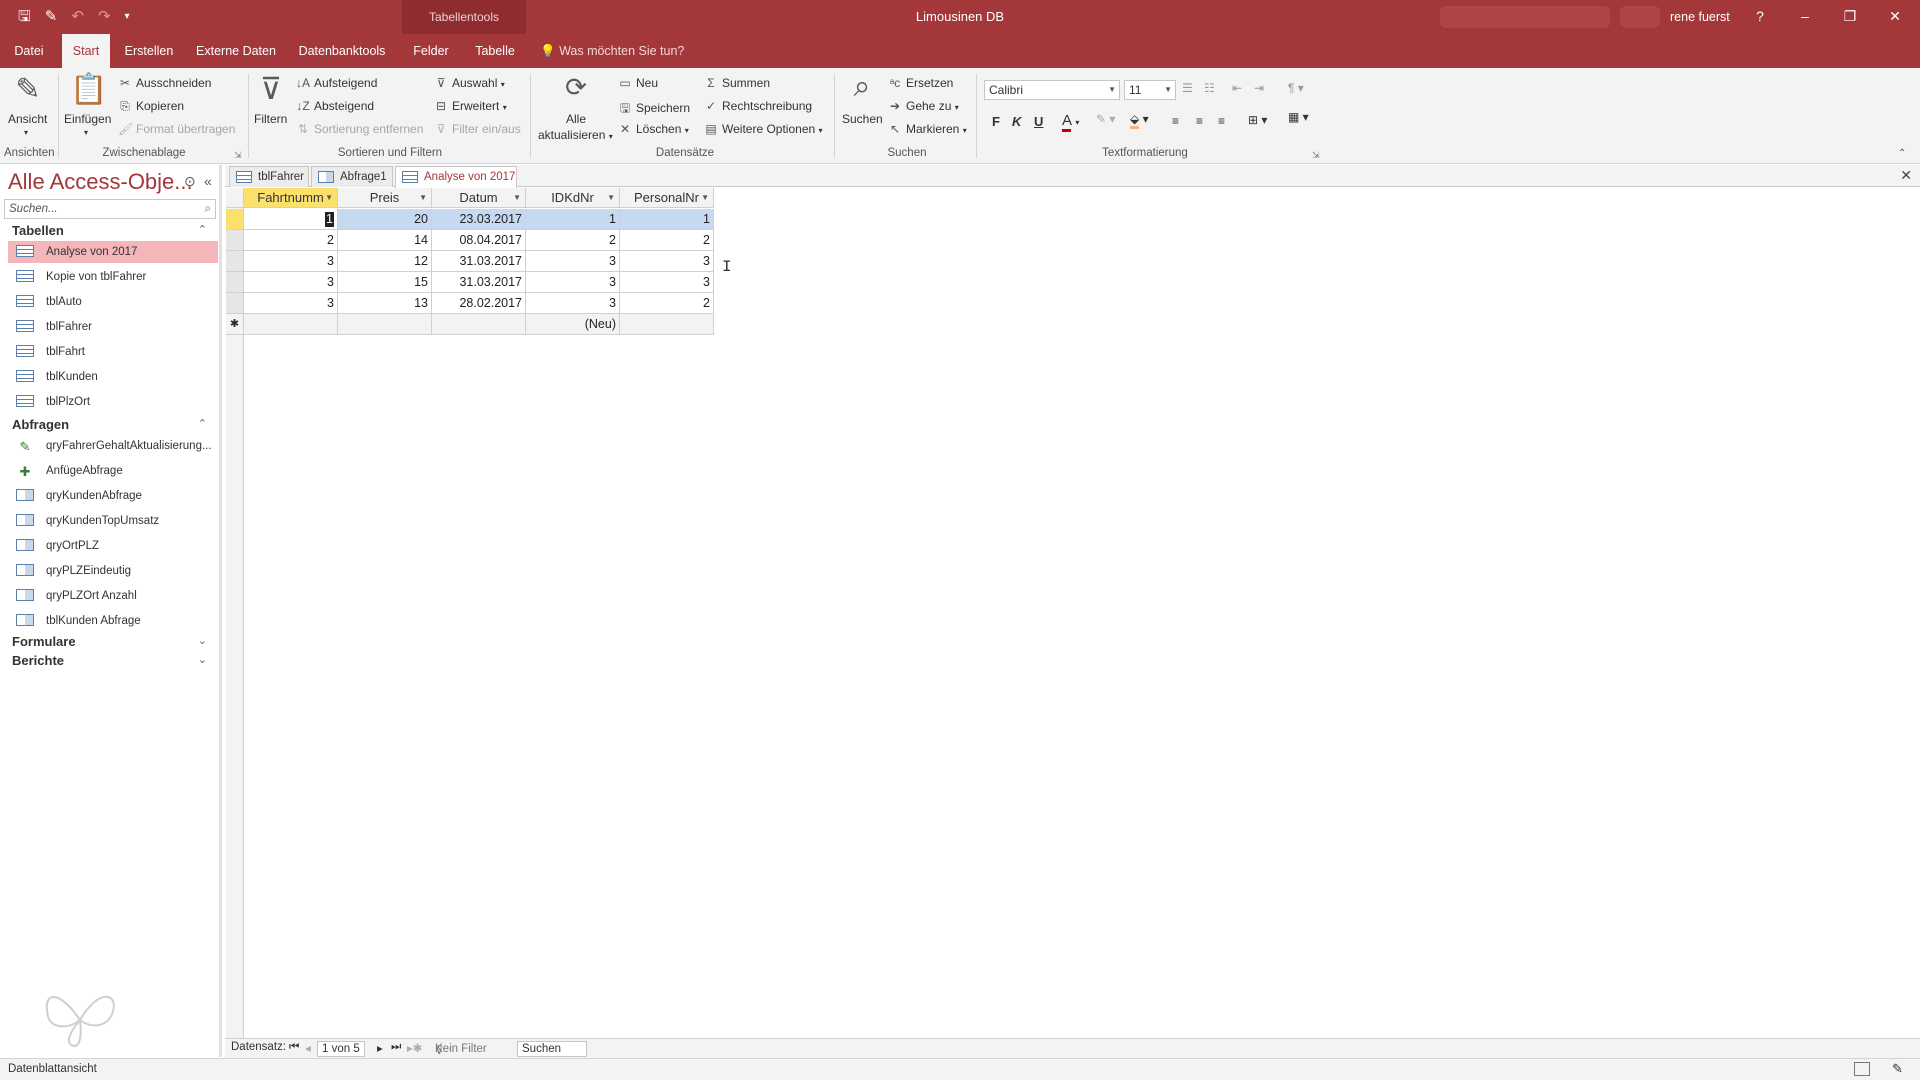  Describe the element at coordinates (638, 83) in the screenshot. I see `new-record-button: ▭ Neu` at that location.